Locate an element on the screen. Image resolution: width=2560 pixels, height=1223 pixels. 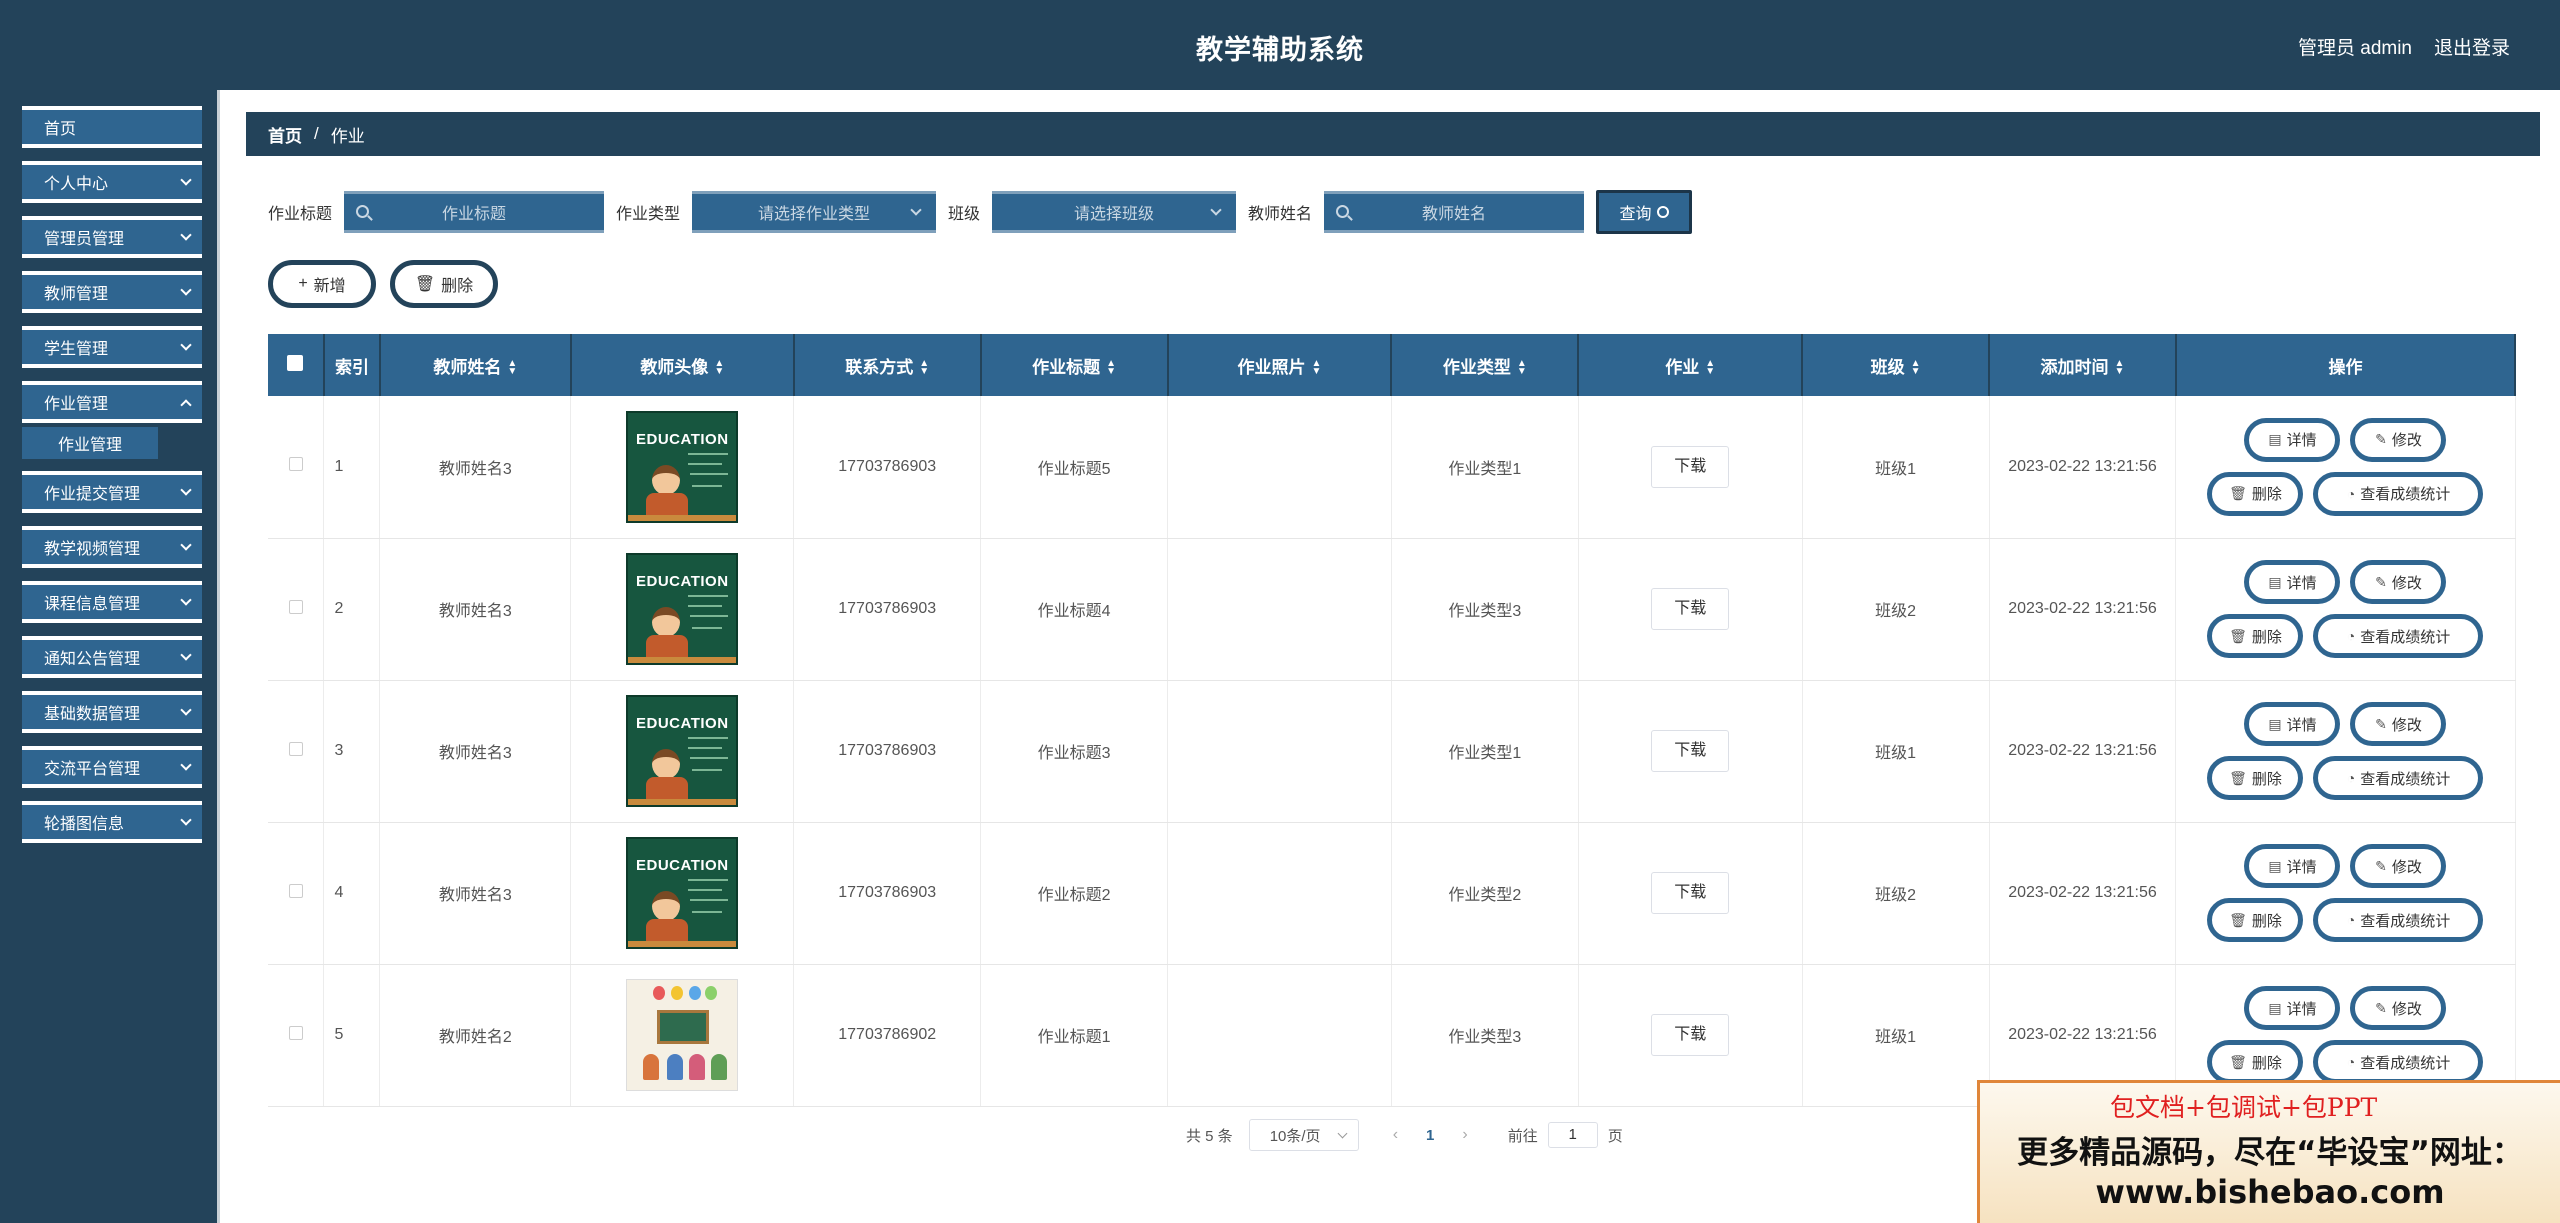
column-header: 教师姓名 ▲ ▼ is located at coordinates (475, 365).